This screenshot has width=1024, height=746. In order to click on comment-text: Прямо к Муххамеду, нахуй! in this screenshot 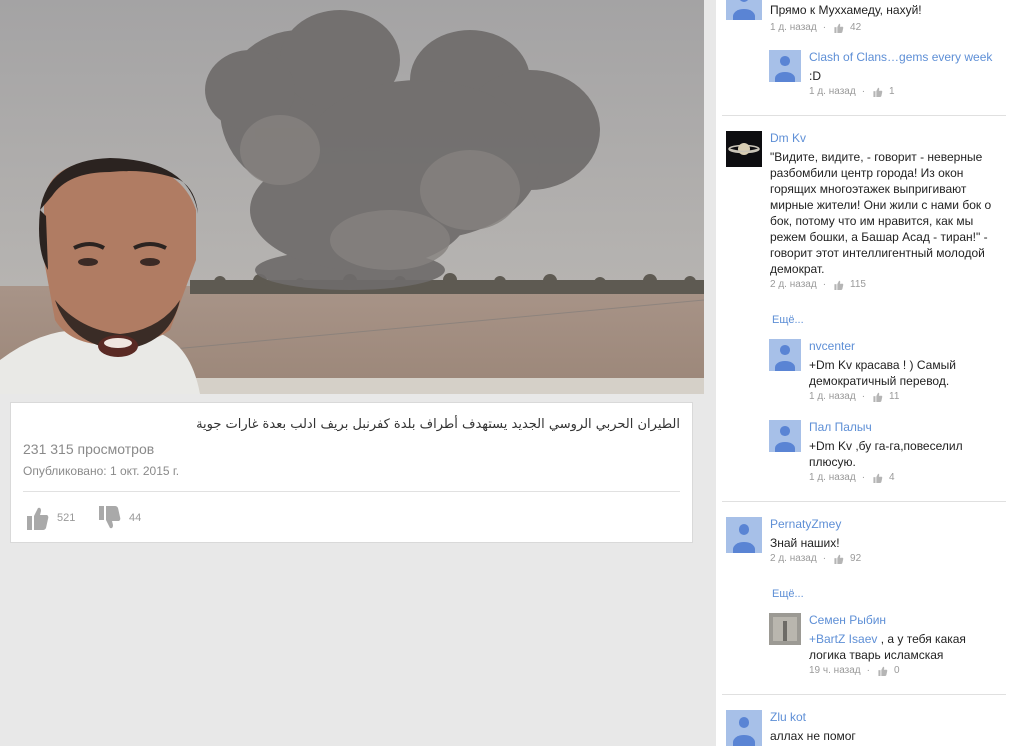, I will do `click(846, 10)`.